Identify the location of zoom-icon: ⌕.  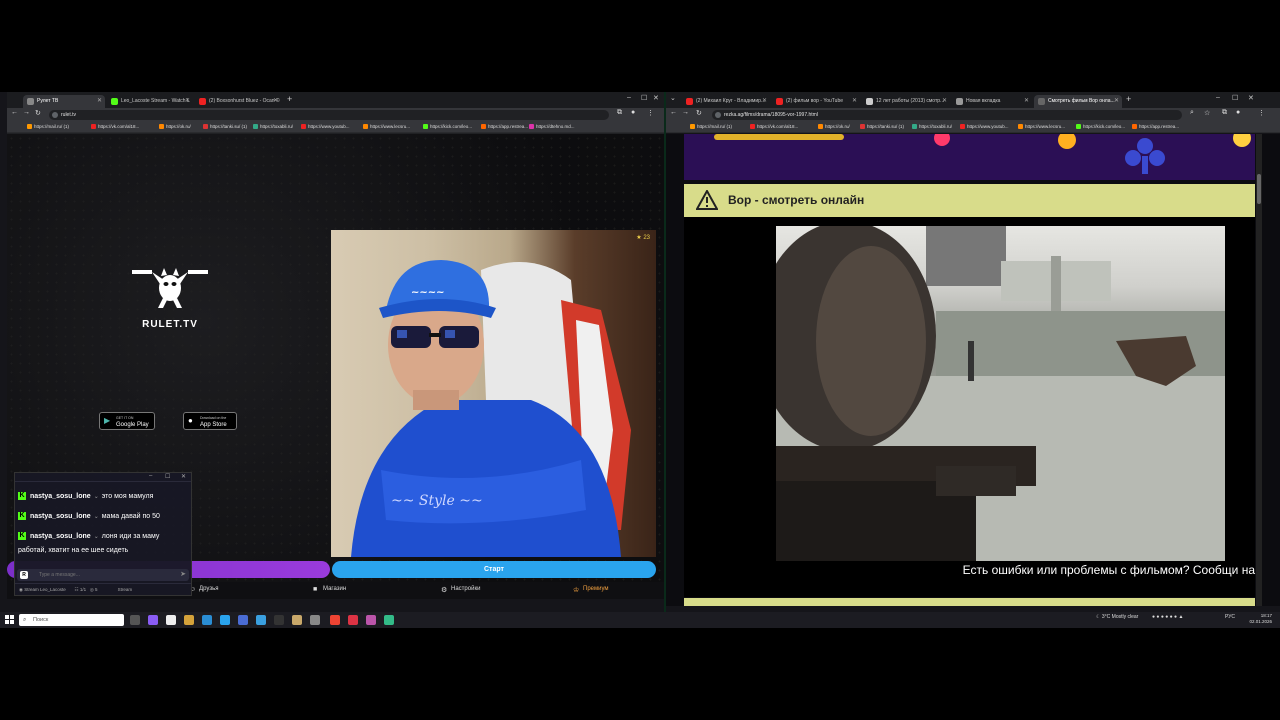
(1192, 113).